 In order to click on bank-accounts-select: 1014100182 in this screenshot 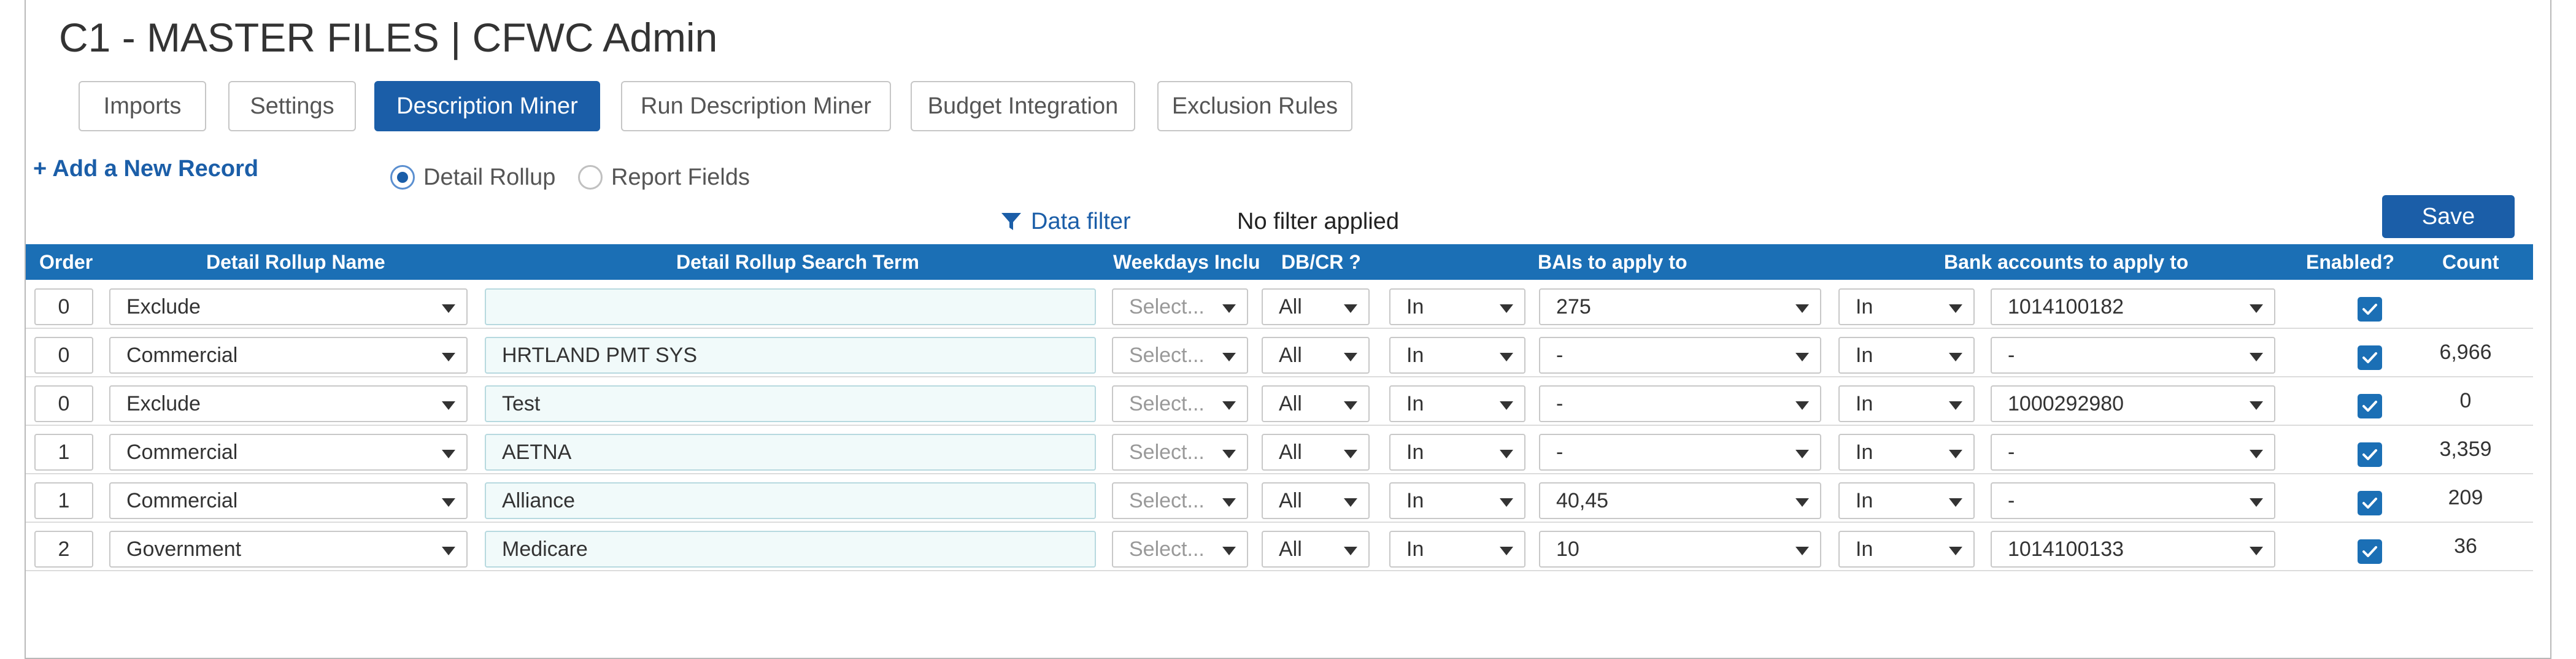, I will do `click(2133, 307)`.